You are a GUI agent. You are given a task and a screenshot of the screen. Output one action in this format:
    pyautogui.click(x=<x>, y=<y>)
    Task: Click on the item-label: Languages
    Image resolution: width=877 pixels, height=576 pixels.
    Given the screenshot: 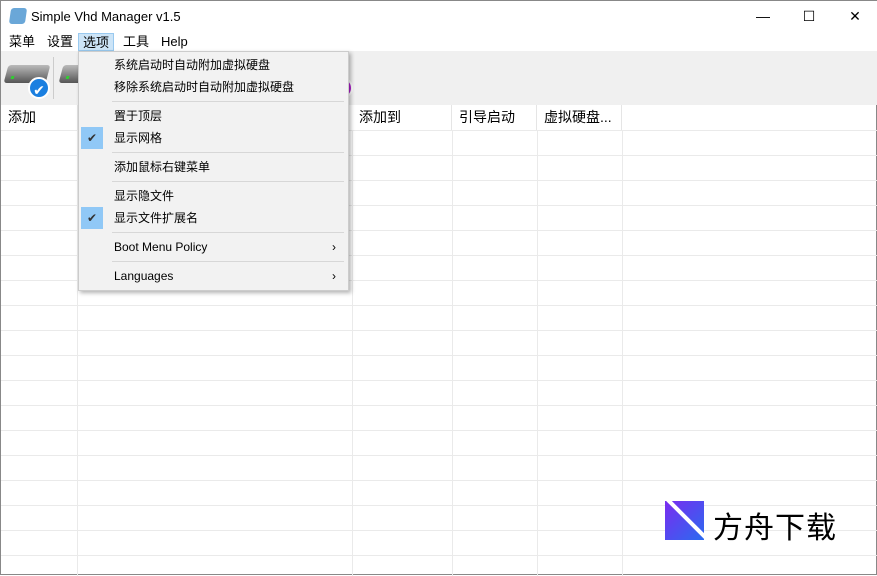 What is the action you would take?
    pyautogui.click(x=144, y=276)
    